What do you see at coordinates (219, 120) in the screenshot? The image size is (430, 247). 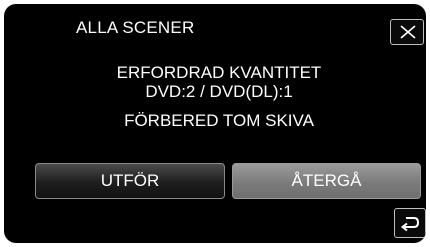 I see `prepare-disc-message: FÖRBERED TOM SKIVA` at bounding box center [219, 120].